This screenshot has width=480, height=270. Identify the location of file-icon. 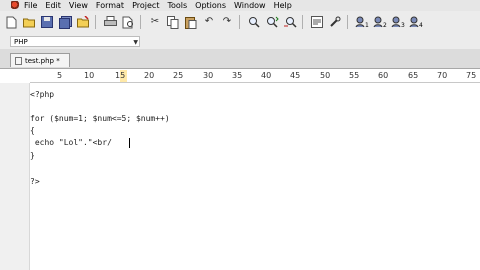
(18, 60).